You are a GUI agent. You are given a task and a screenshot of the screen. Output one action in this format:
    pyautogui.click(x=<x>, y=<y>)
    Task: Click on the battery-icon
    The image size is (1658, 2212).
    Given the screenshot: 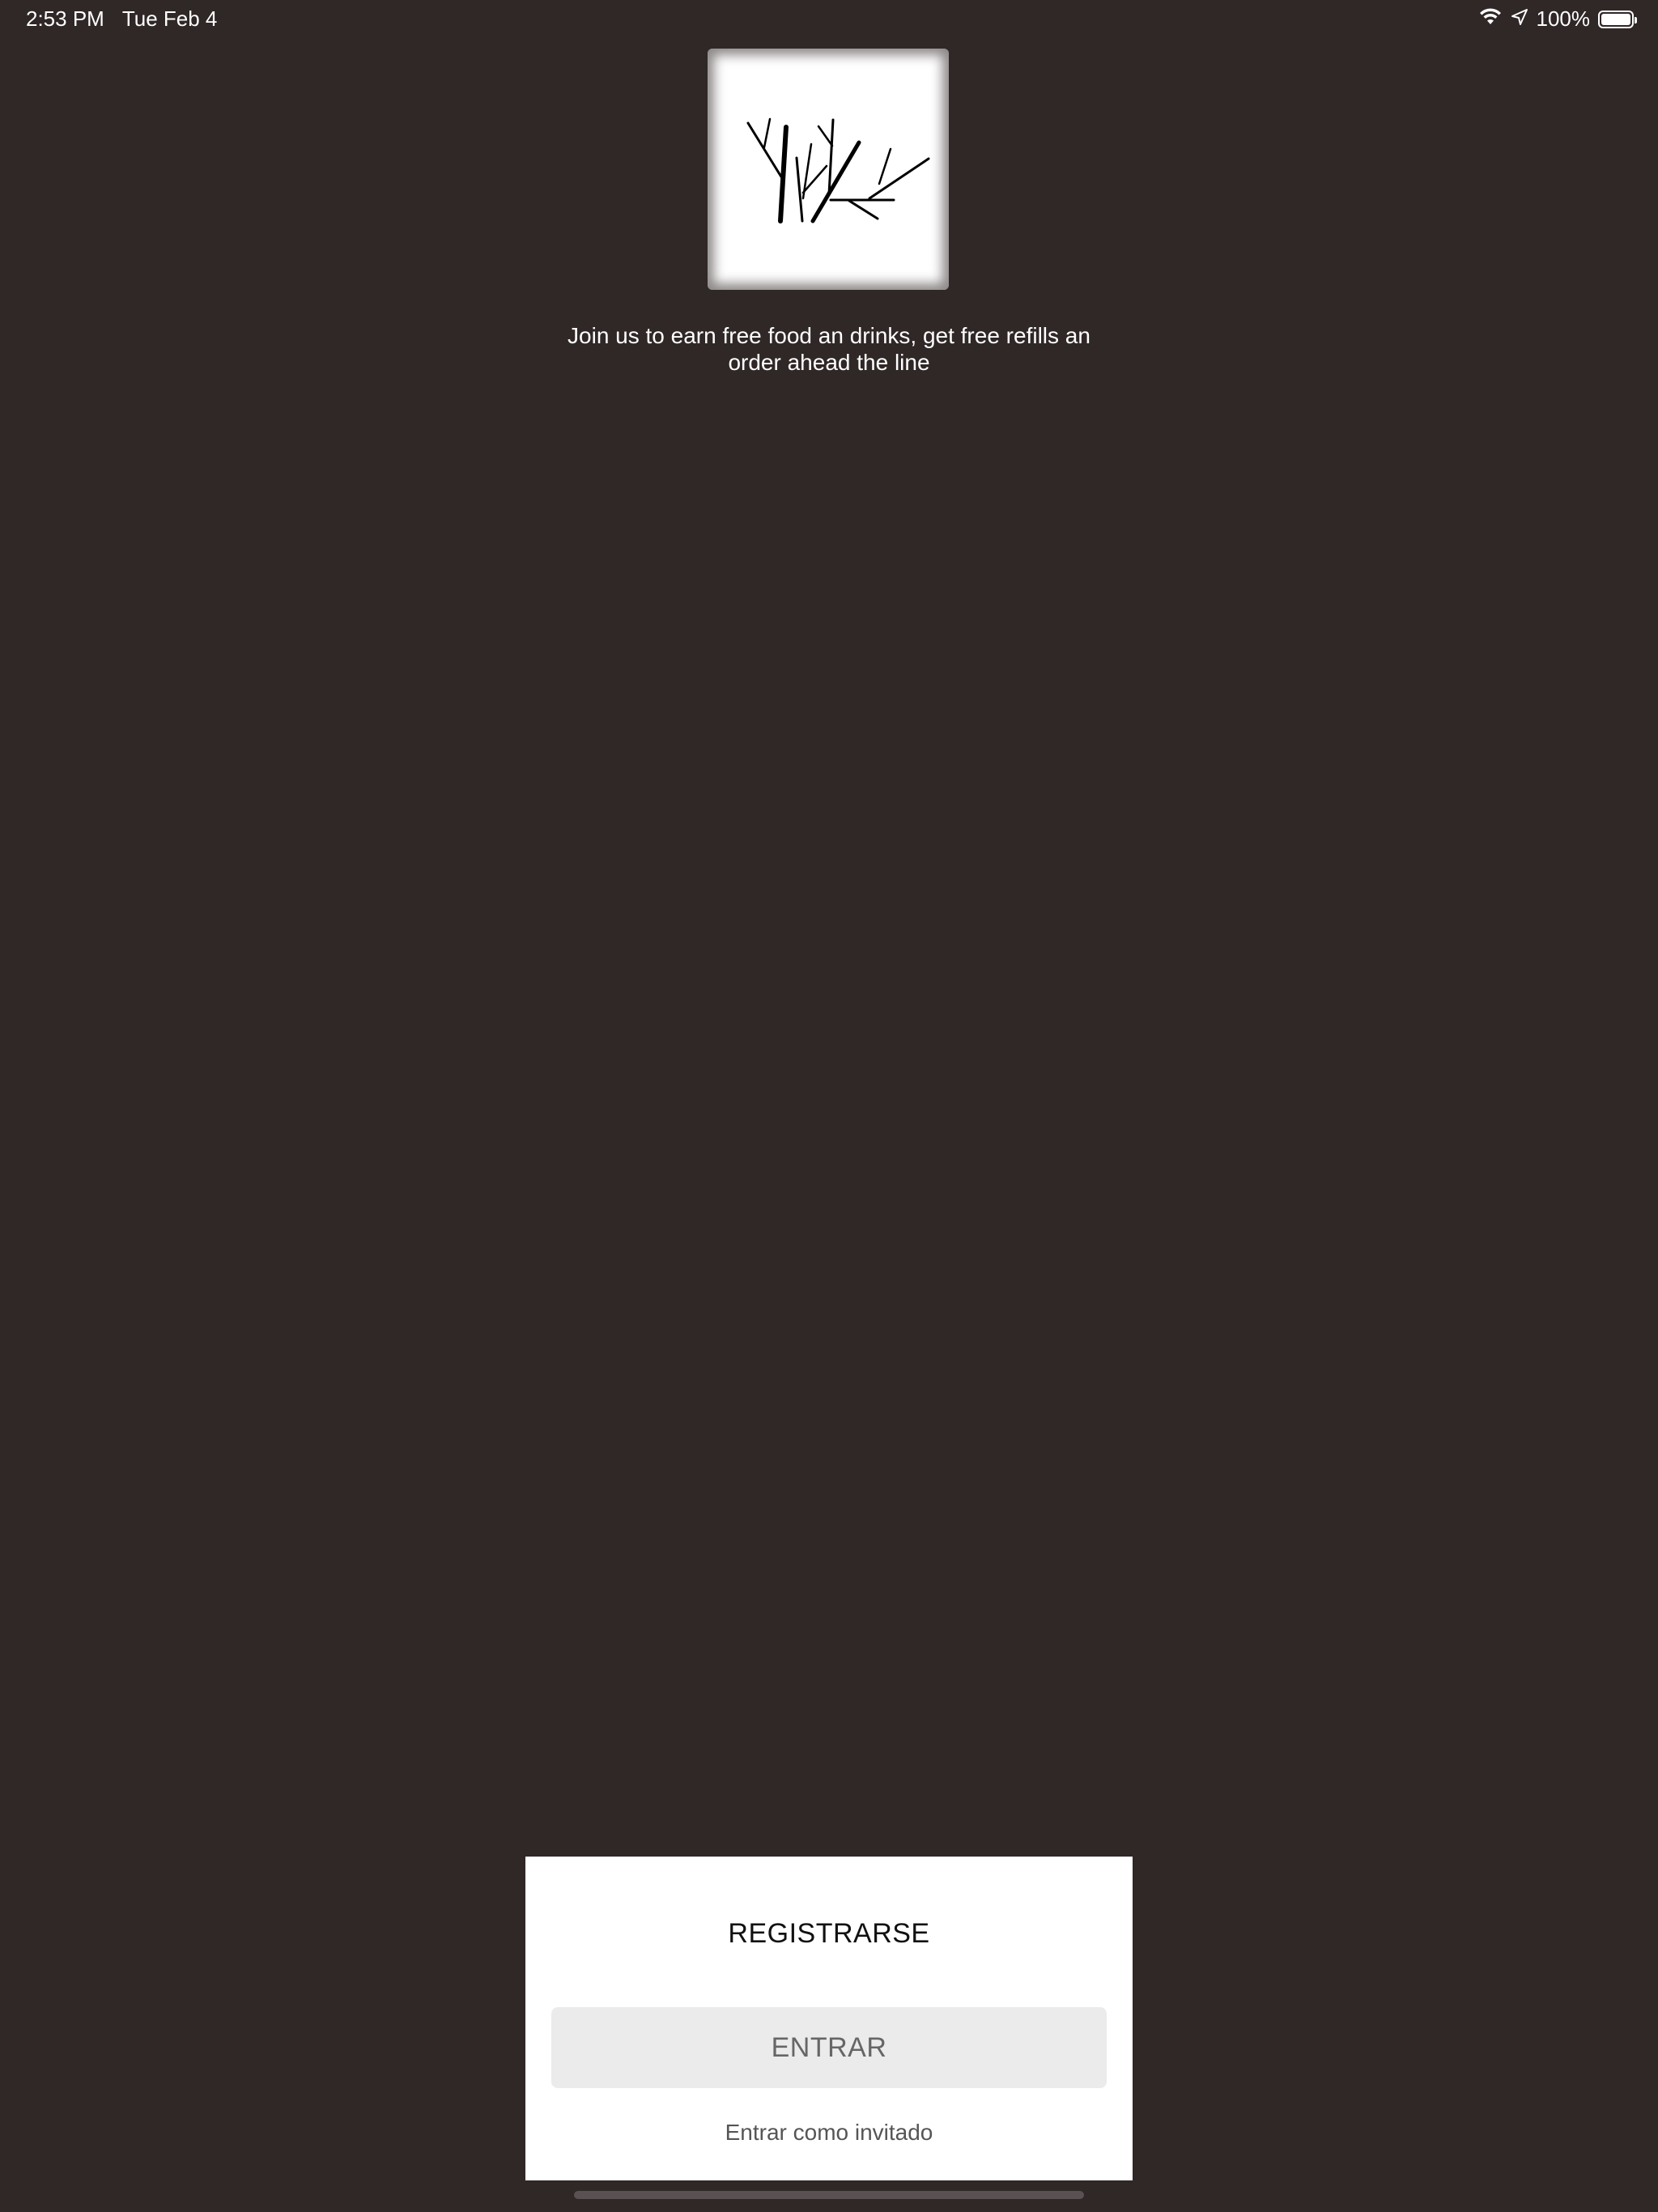 What is the action you would take?
    pyautogui.click(x=1617, y=19)
    